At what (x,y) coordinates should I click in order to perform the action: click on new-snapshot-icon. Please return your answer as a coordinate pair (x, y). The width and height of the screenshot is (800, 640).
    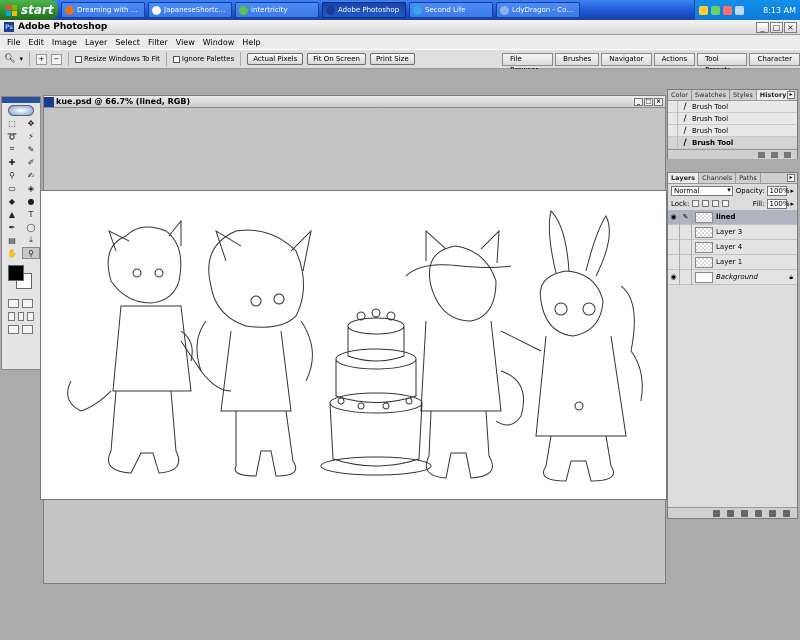
    Looking at the image, I should click on (774, 154).